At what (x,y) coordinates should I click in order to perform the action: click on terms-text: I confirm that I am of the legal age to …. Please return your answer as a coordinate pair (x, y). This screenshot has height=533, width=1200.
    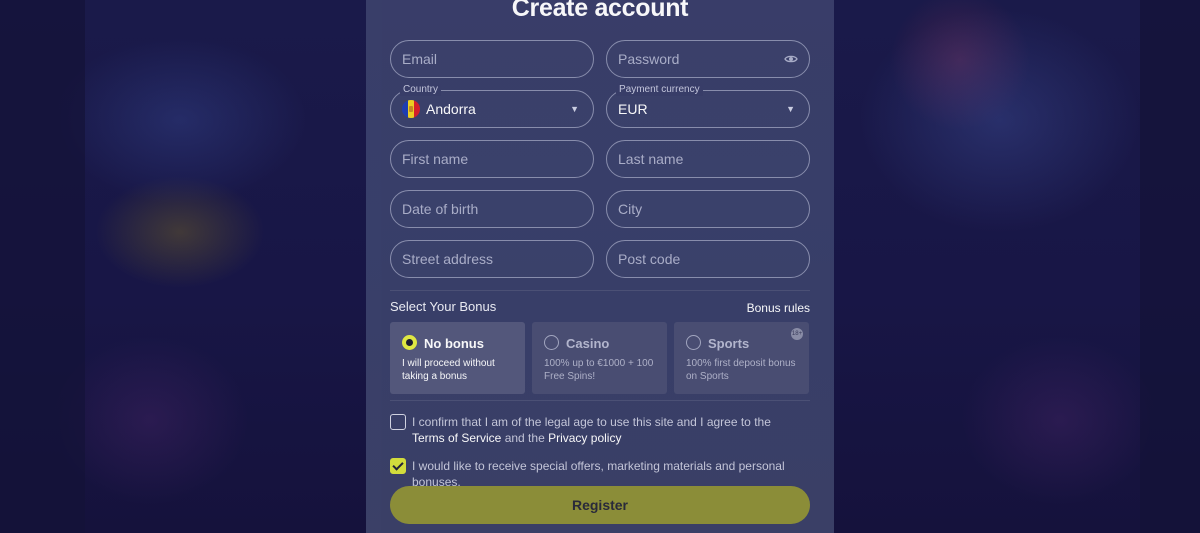
    Looking at the image, I should click on (591, 422).